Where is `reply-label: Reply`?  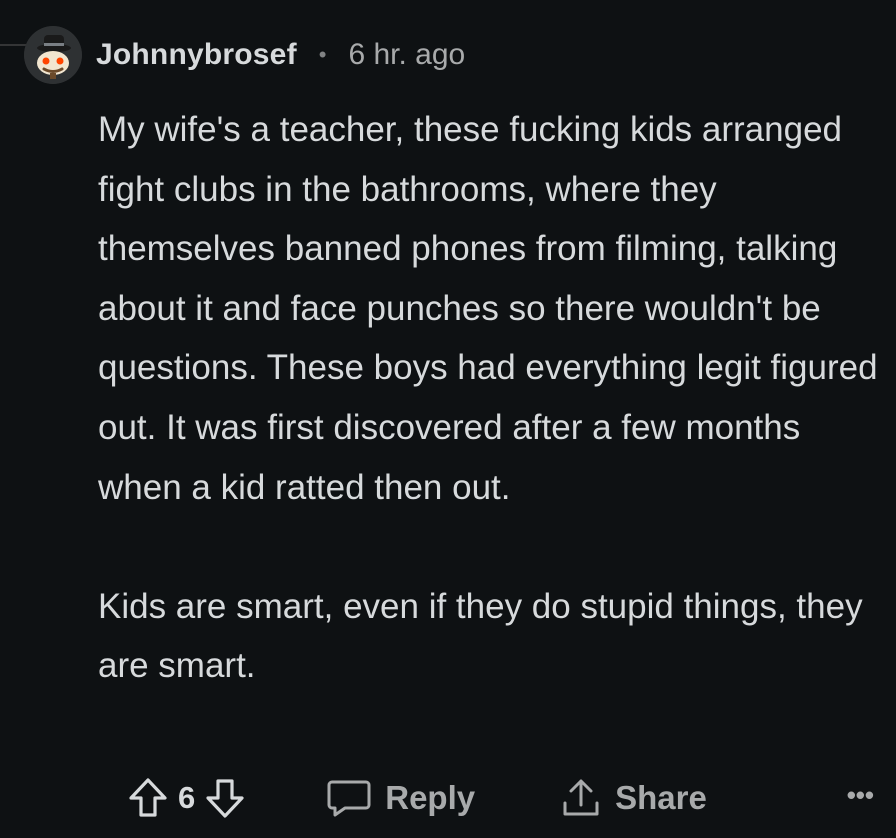
reply-label: Reply is located at coordinates (430, 797).